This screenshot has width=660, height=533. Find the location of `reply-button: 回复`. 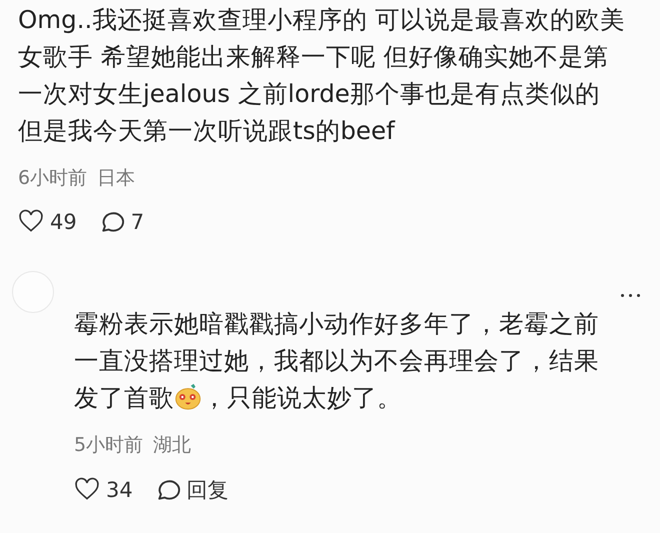

reply-button: 回复 is located at coordinates (191, 490).